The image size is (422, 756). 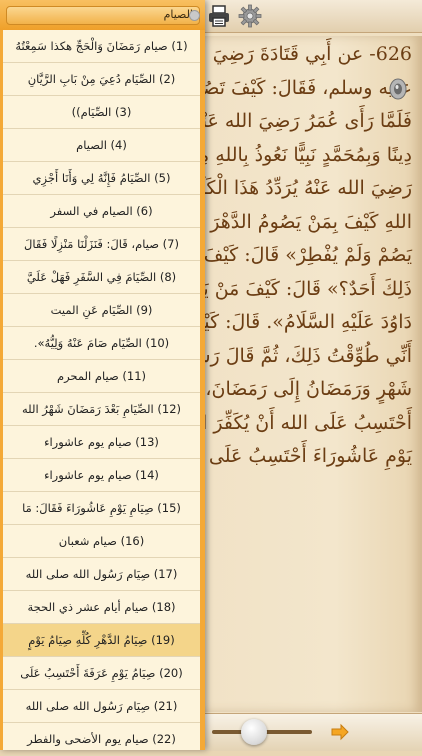 I want to click on print-icon, so click(x=219, y=16).